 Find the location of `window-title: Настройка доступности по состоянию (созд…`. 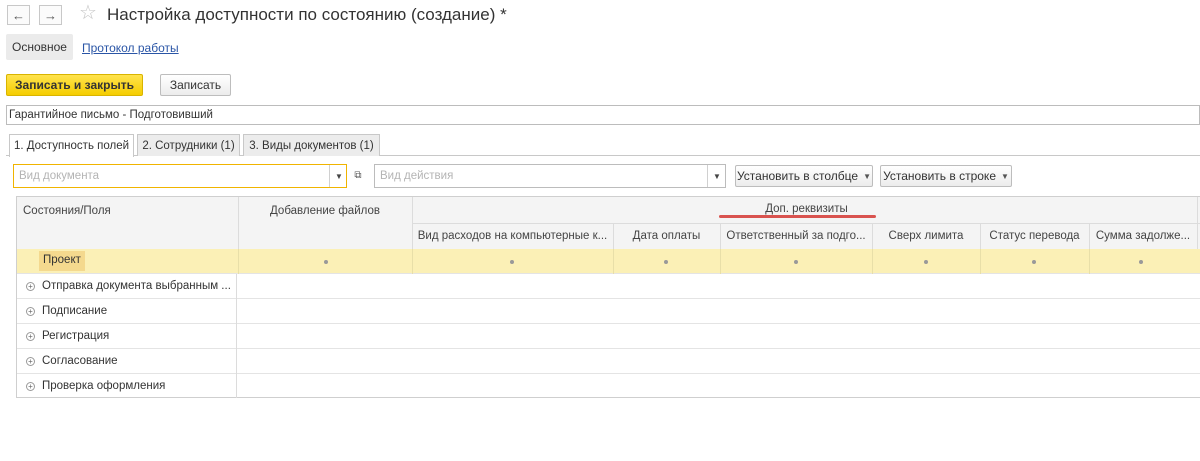

window-title: Настройка доступности по состоянию (созд… is located at coordinates (307, 14).